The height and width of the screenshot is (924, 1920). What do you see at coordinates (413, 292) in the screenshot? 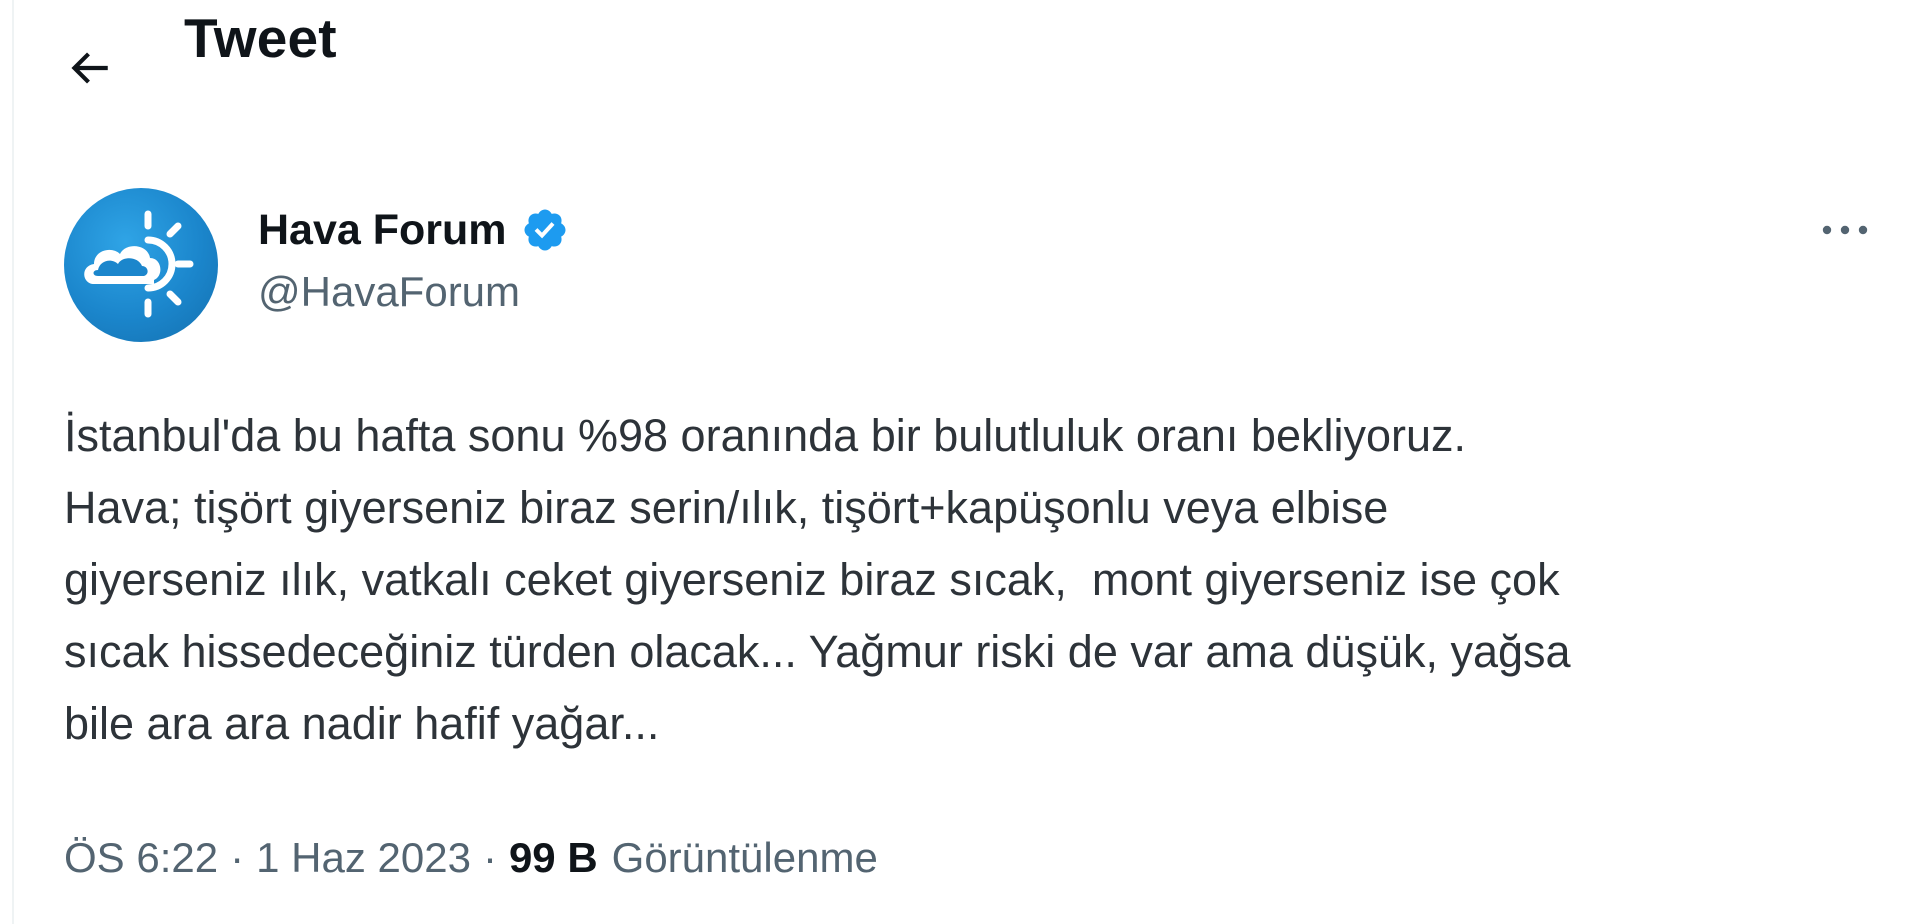
I see `author-handle: @HavaForum` at bounding box center [413, 292].